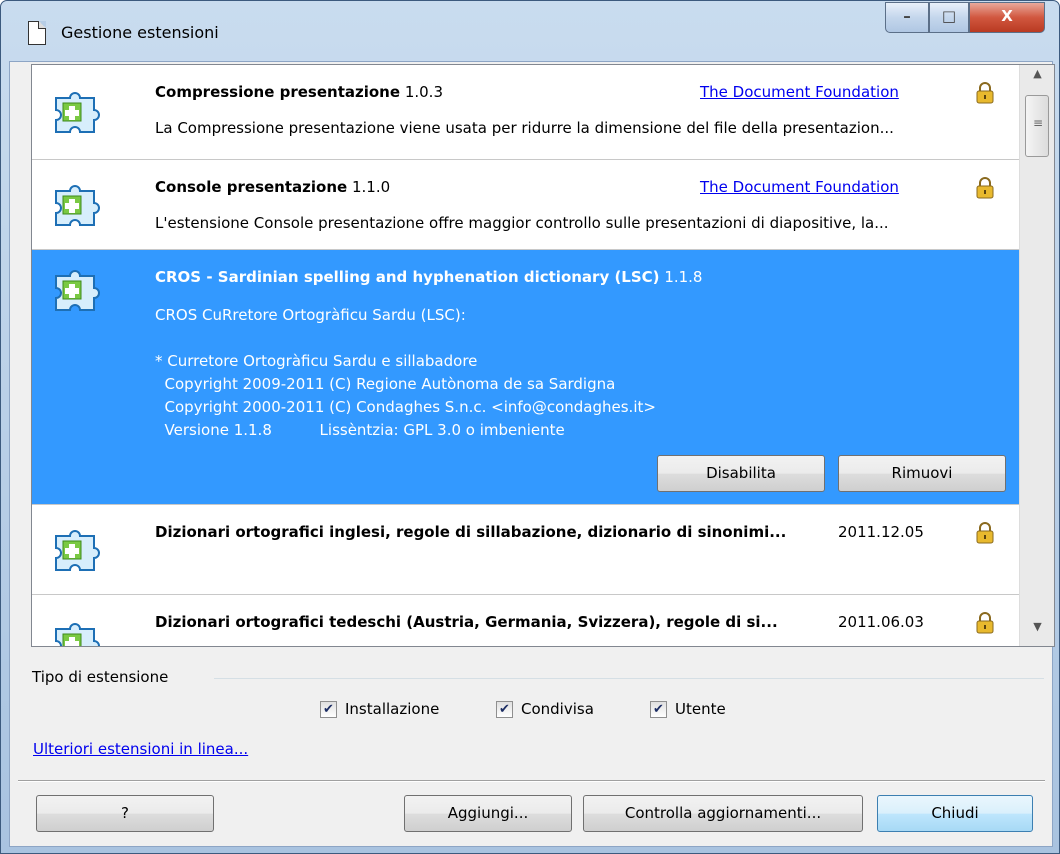  Describe the element at coordinates (741, 473) in the screenshot. I see `disable-button: Disabilita` at that location.